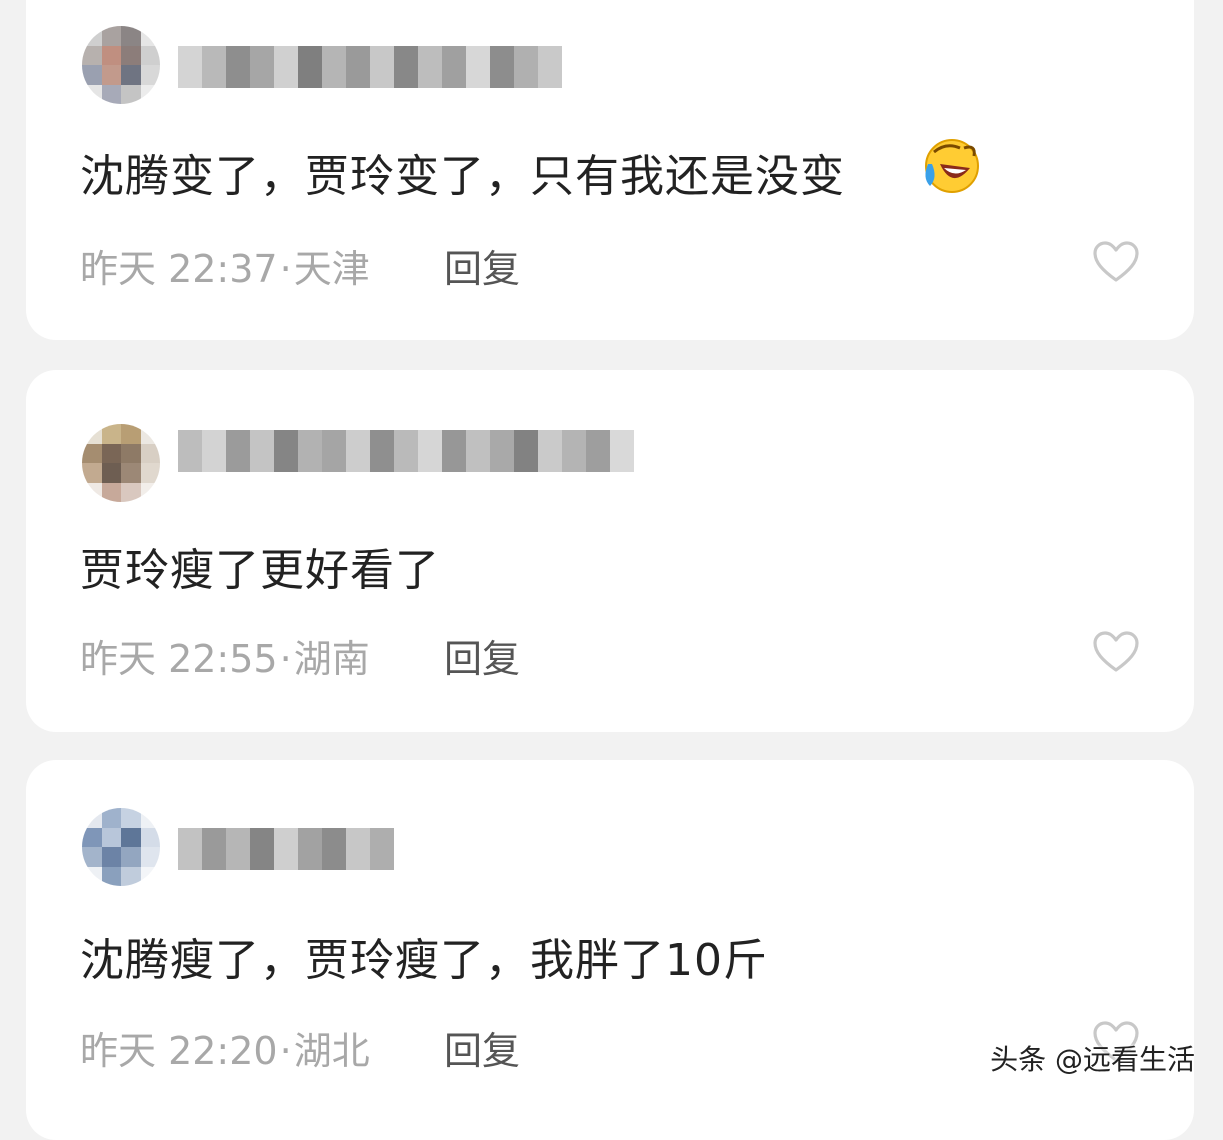 The height and width of the screenshot is (1140, 1223). I want to click on comment-meta: 昨天 22:20·湖北, so click(225, 1047).